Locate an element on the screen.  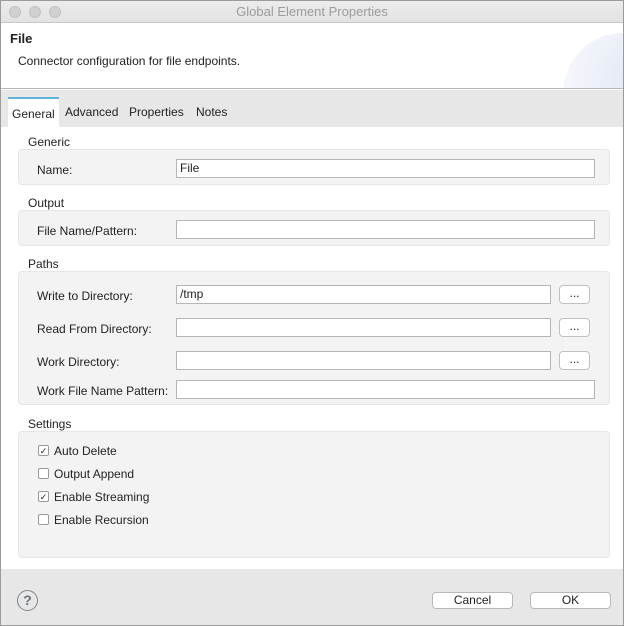
window-title: Global Element Properties is located at coordinates (312, 11).